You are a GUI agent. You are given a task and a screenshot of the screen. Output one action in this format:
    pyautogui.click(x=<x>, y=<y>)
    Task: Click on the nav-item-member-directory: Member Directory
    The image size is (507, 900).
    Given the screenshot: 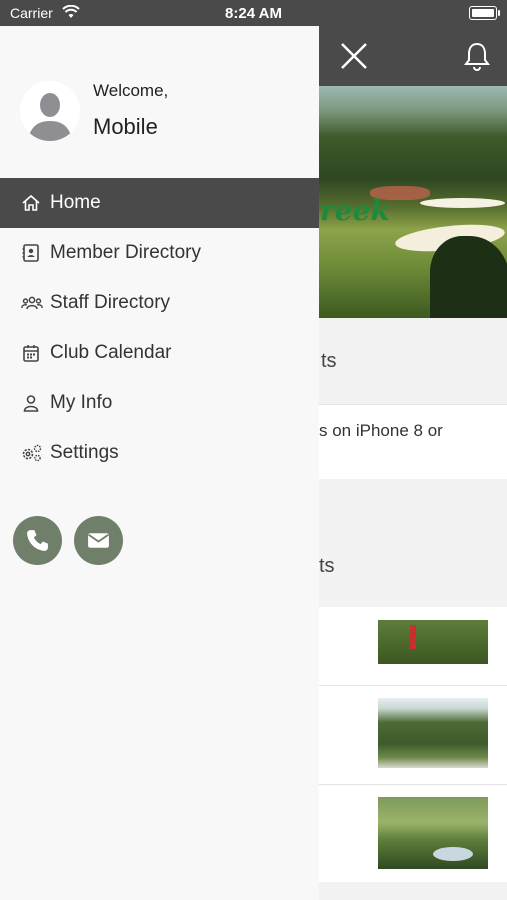 What is the action you would take?
    pyautogui.click(x=159, y=253)
    